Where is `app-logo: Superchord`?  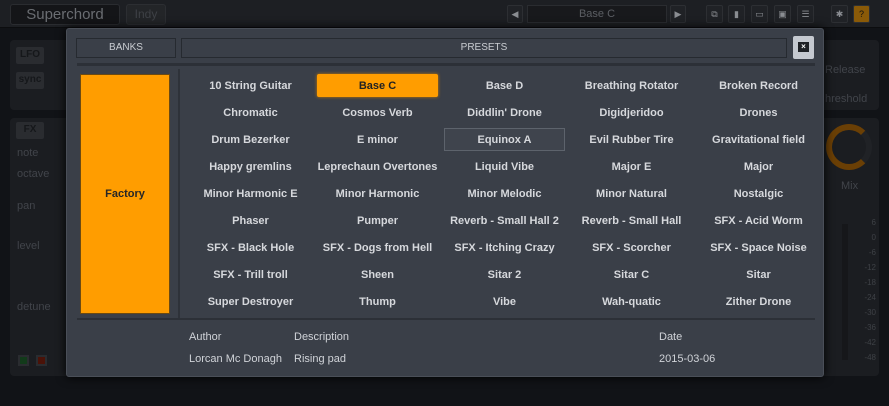 app-logo: Superchord is located at coordinates (65, 14).